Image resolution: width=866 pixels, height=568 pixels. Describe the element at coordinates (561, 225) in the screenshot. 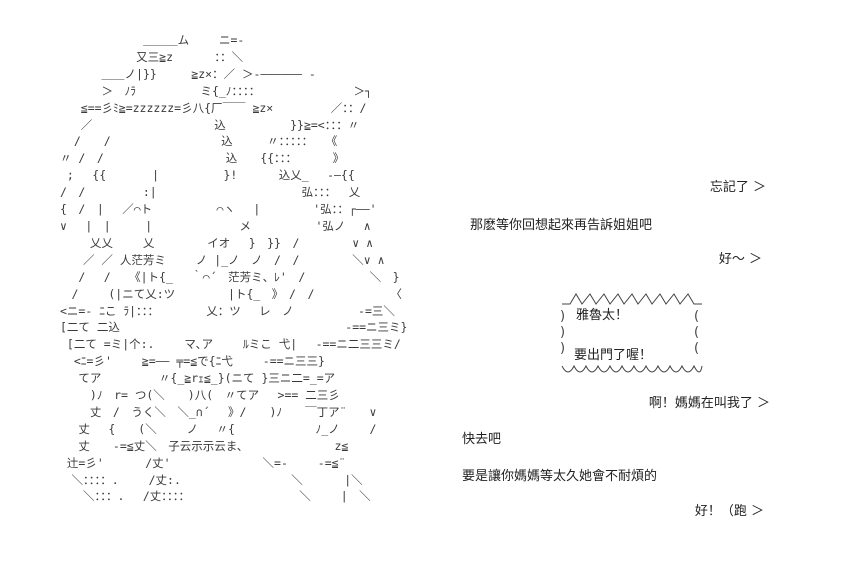

I see `dialogue-line-tell-sister: 那麽等你回想起來再告訴姐姐吧` at that location.